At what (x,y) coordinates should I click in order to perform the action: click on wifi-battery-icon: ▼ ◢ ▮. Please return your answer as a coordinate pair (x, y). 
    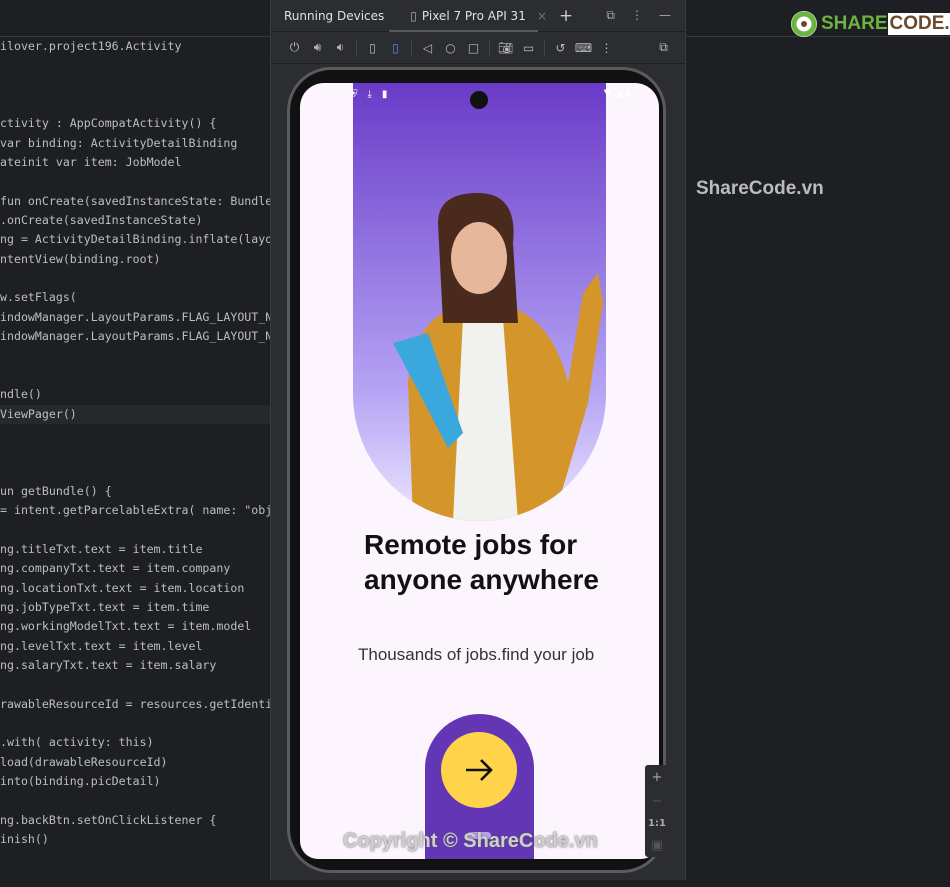
    Looking at the image, I should click on (617, 93).